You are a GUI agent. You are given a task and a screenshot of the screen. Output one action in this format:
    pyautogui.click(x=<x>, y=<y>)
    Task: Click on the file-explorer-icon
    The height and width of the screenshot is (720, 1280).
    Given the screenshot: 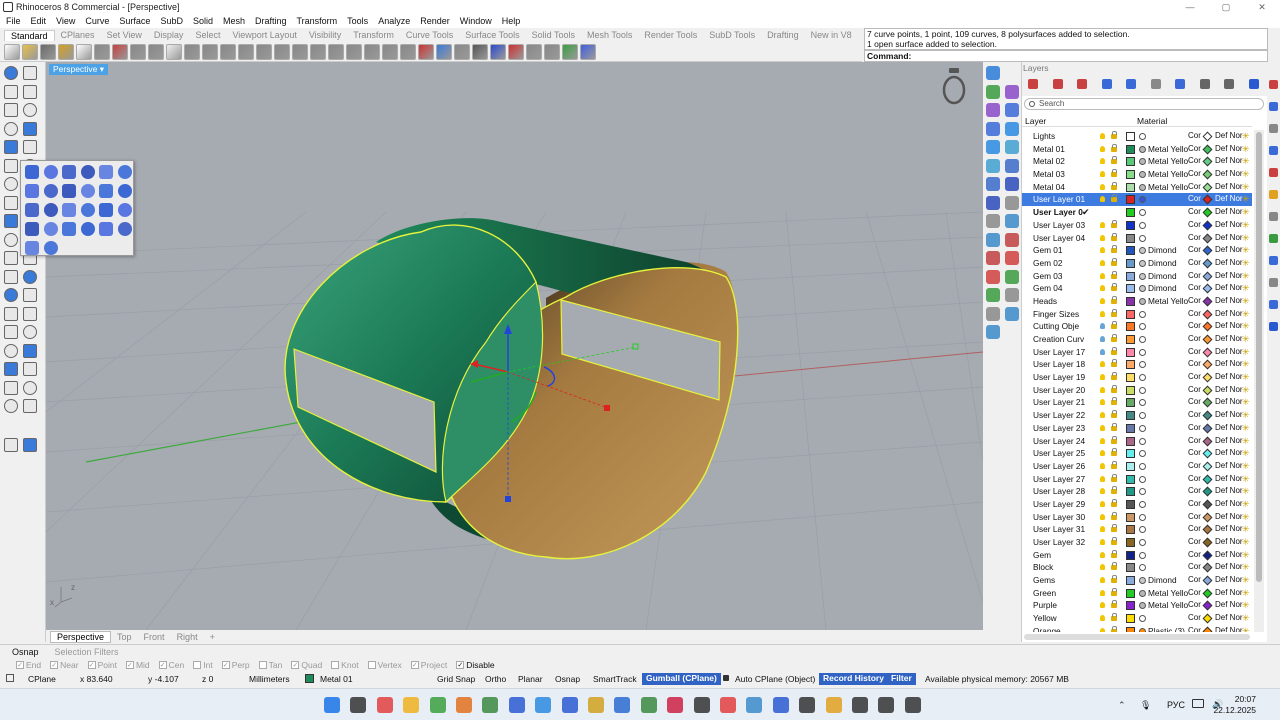 What is the action you would take?
    pyautogui.click(x=411, y=705)
    